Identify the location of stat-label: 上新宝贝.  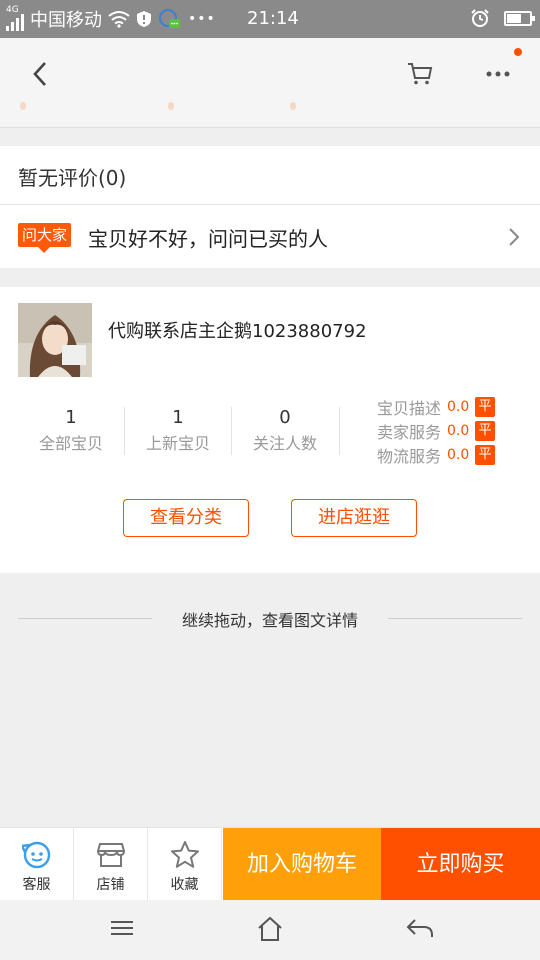
(177, 443).